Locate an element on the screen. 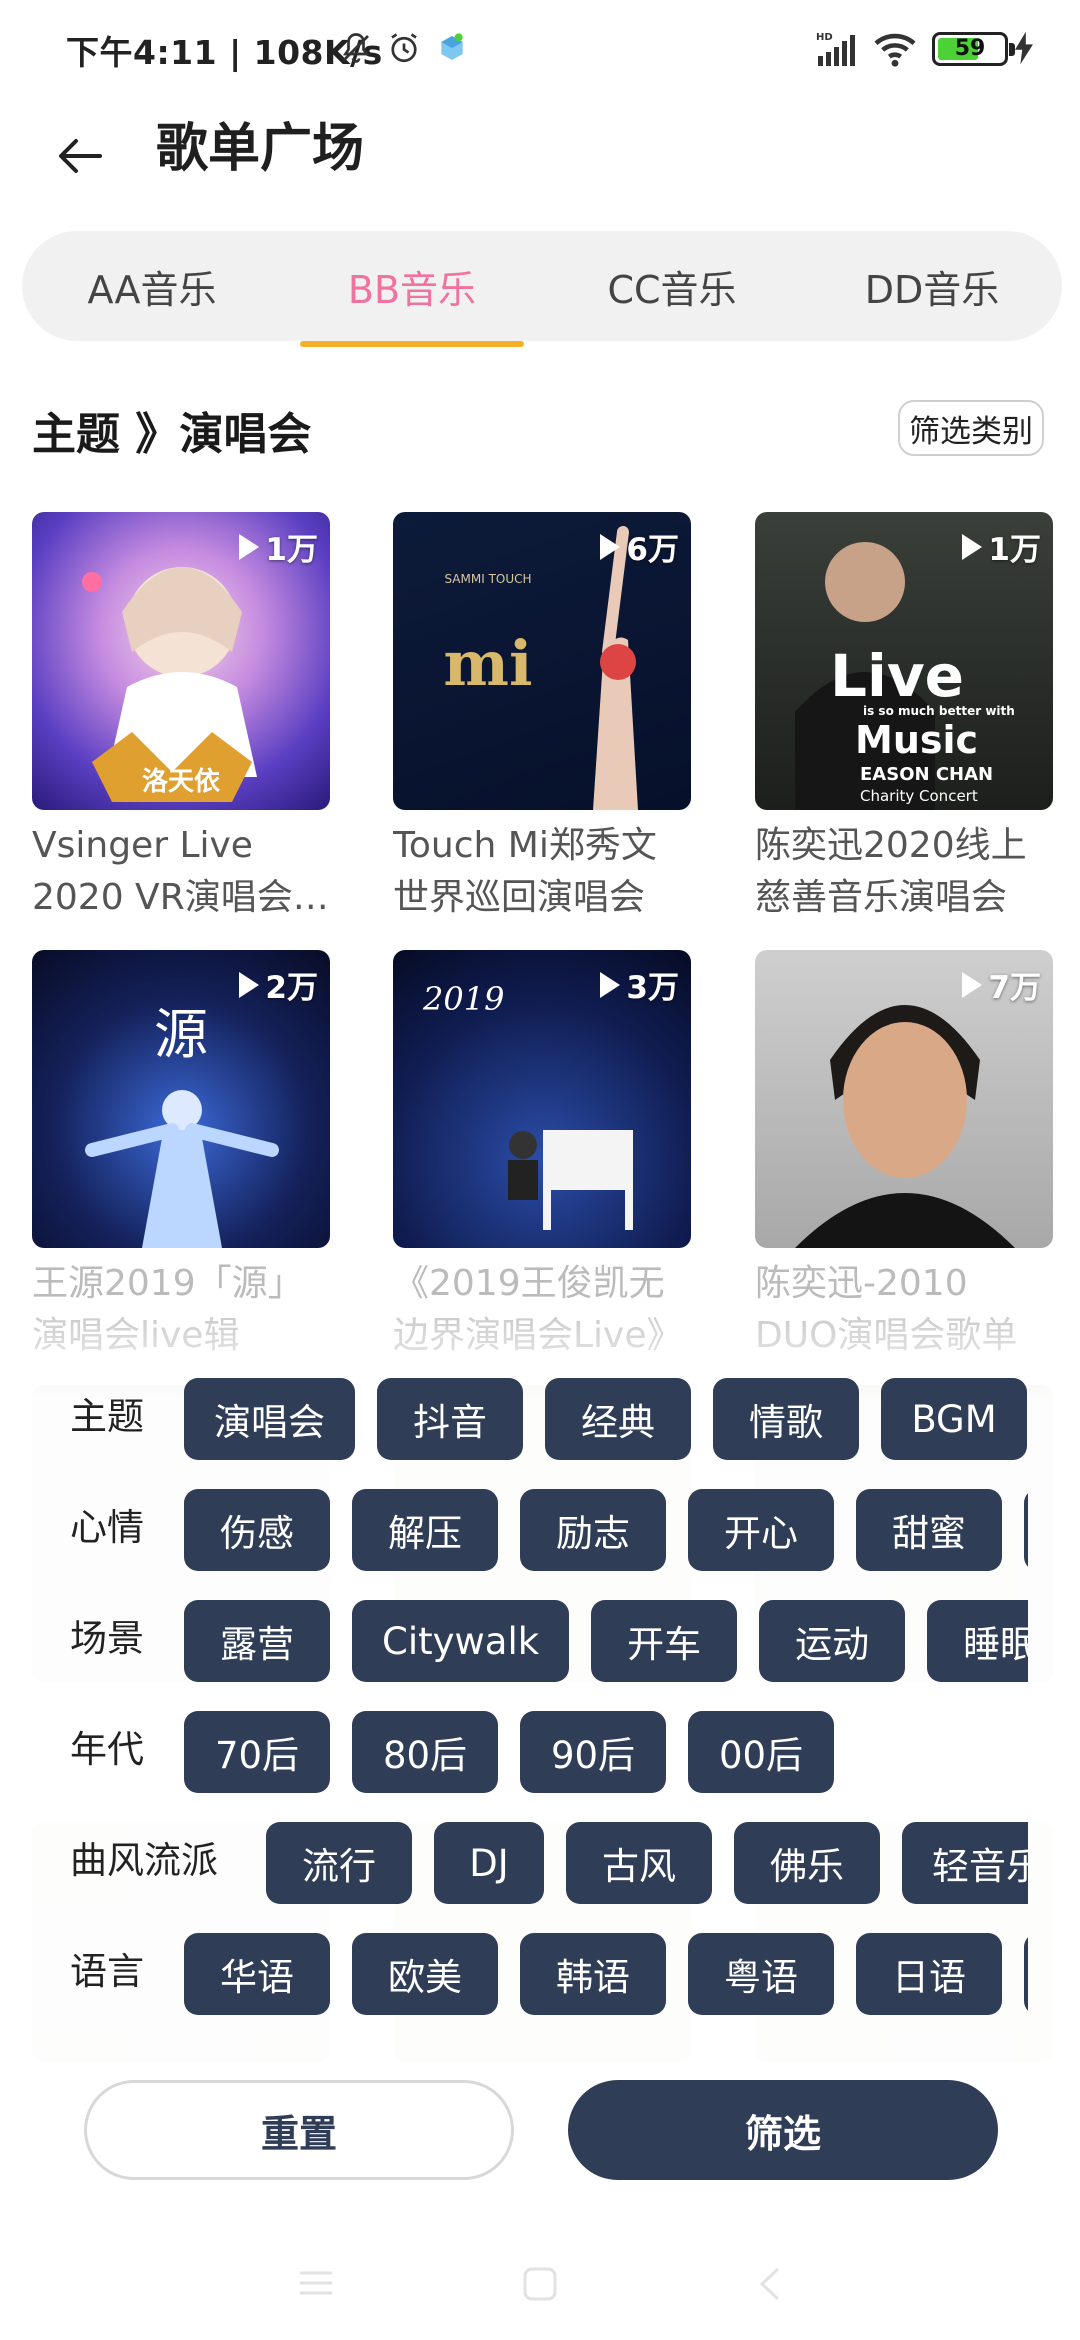  filter-options: 70后 80后 90后 00后 is located at coordinates (509, 1752).